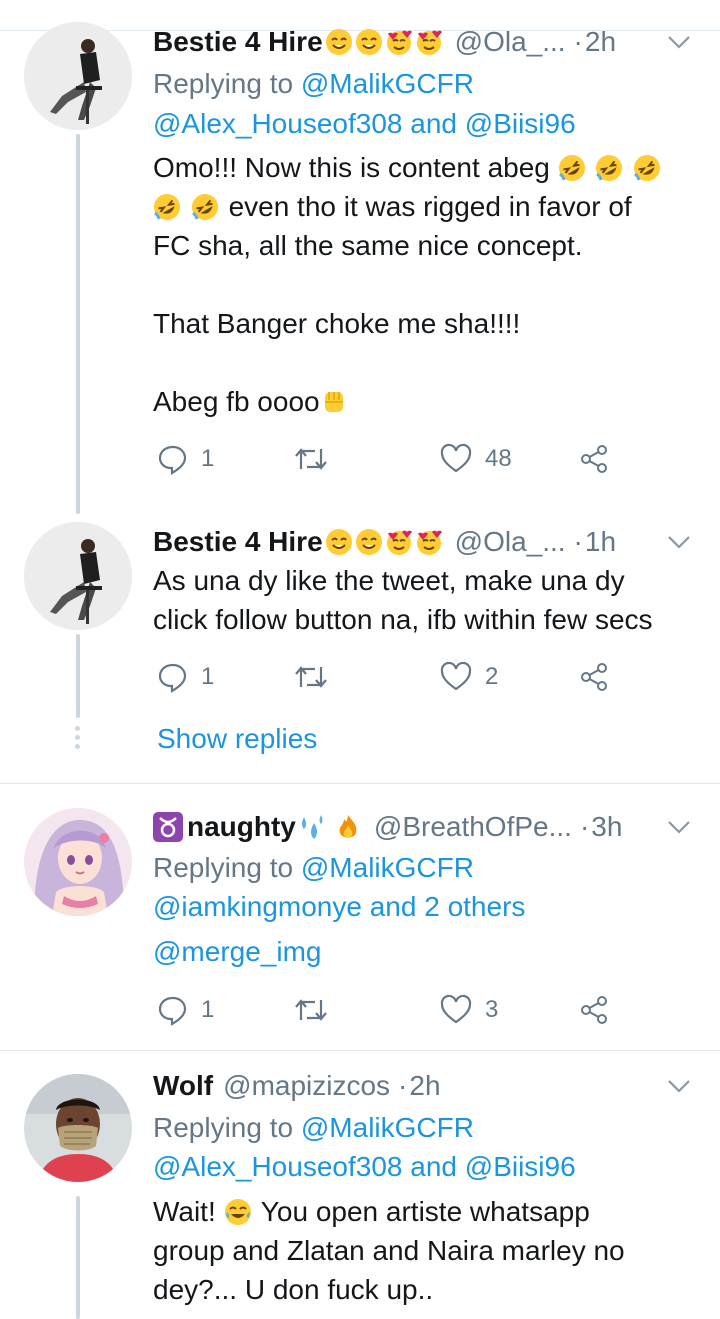 The image size is (720, 1319). I want to click on replying-to-line-1: Replying to @MalikGCFR, so click(313, 867).